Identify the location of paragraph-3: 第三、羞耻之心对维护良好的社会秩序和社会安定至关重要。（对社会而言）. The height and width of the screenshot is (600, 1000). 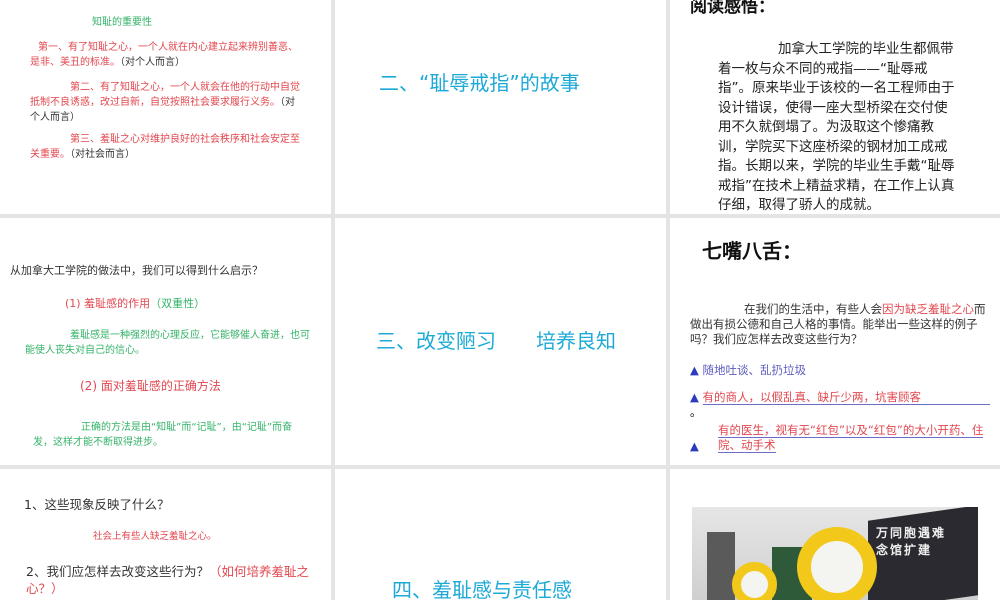
(165, 147).